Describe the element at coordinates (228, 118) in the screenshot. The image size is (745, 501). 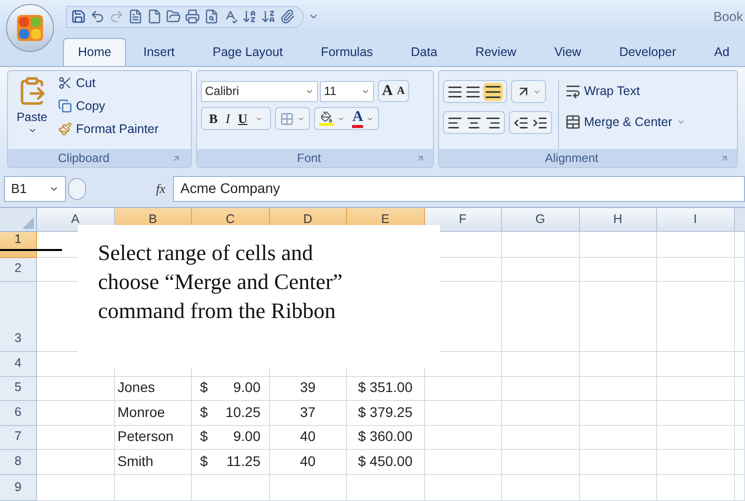
I see `italic-button: I` at that location.